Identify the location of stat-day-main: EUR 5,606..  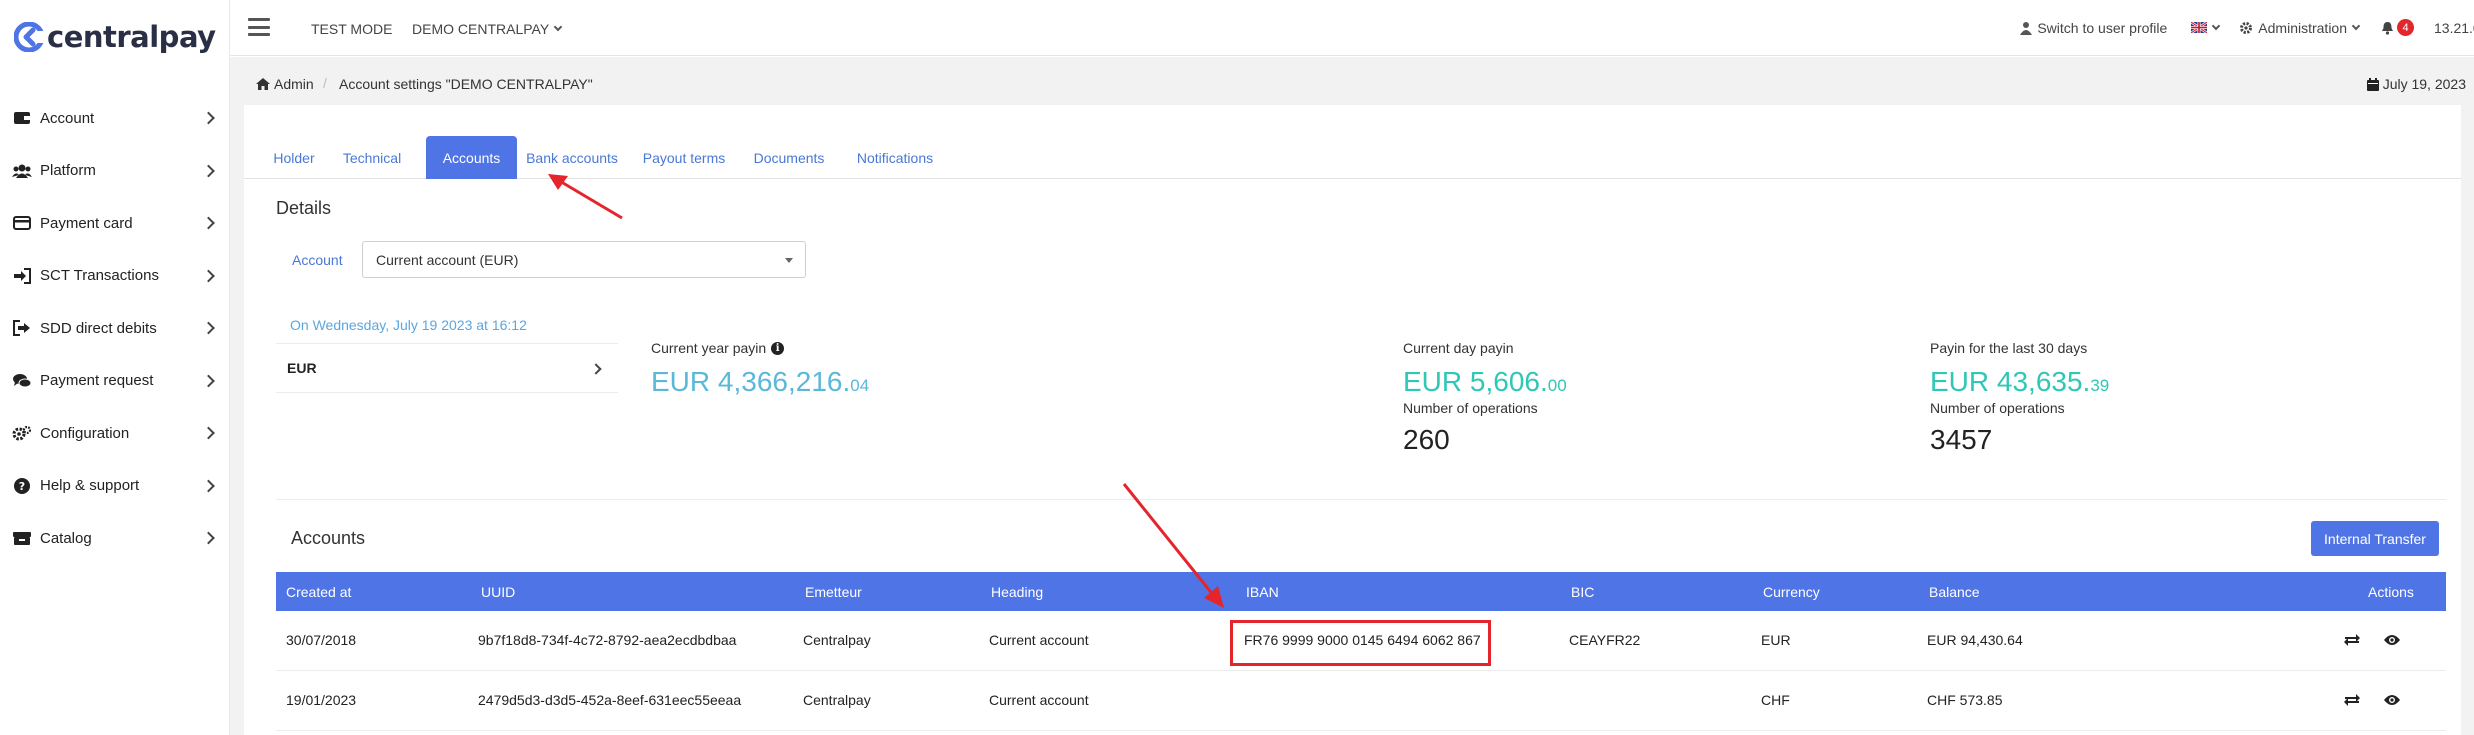
(1475, 381).